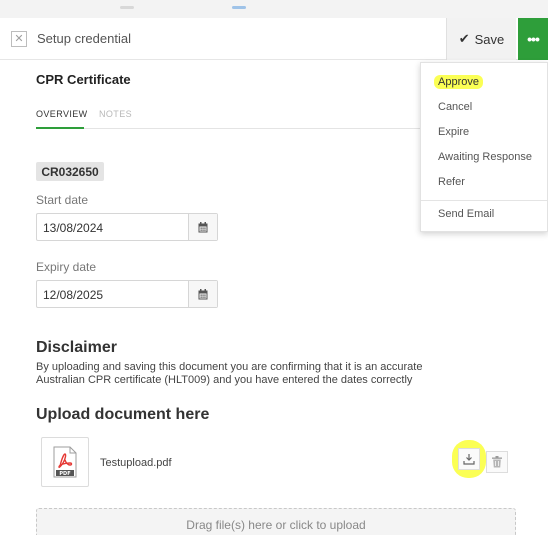 The image size is (548, 535). What do you see at coordinates (274, 9) in the screenshot?
I see `top-strip` at bounding box center [274, 9].